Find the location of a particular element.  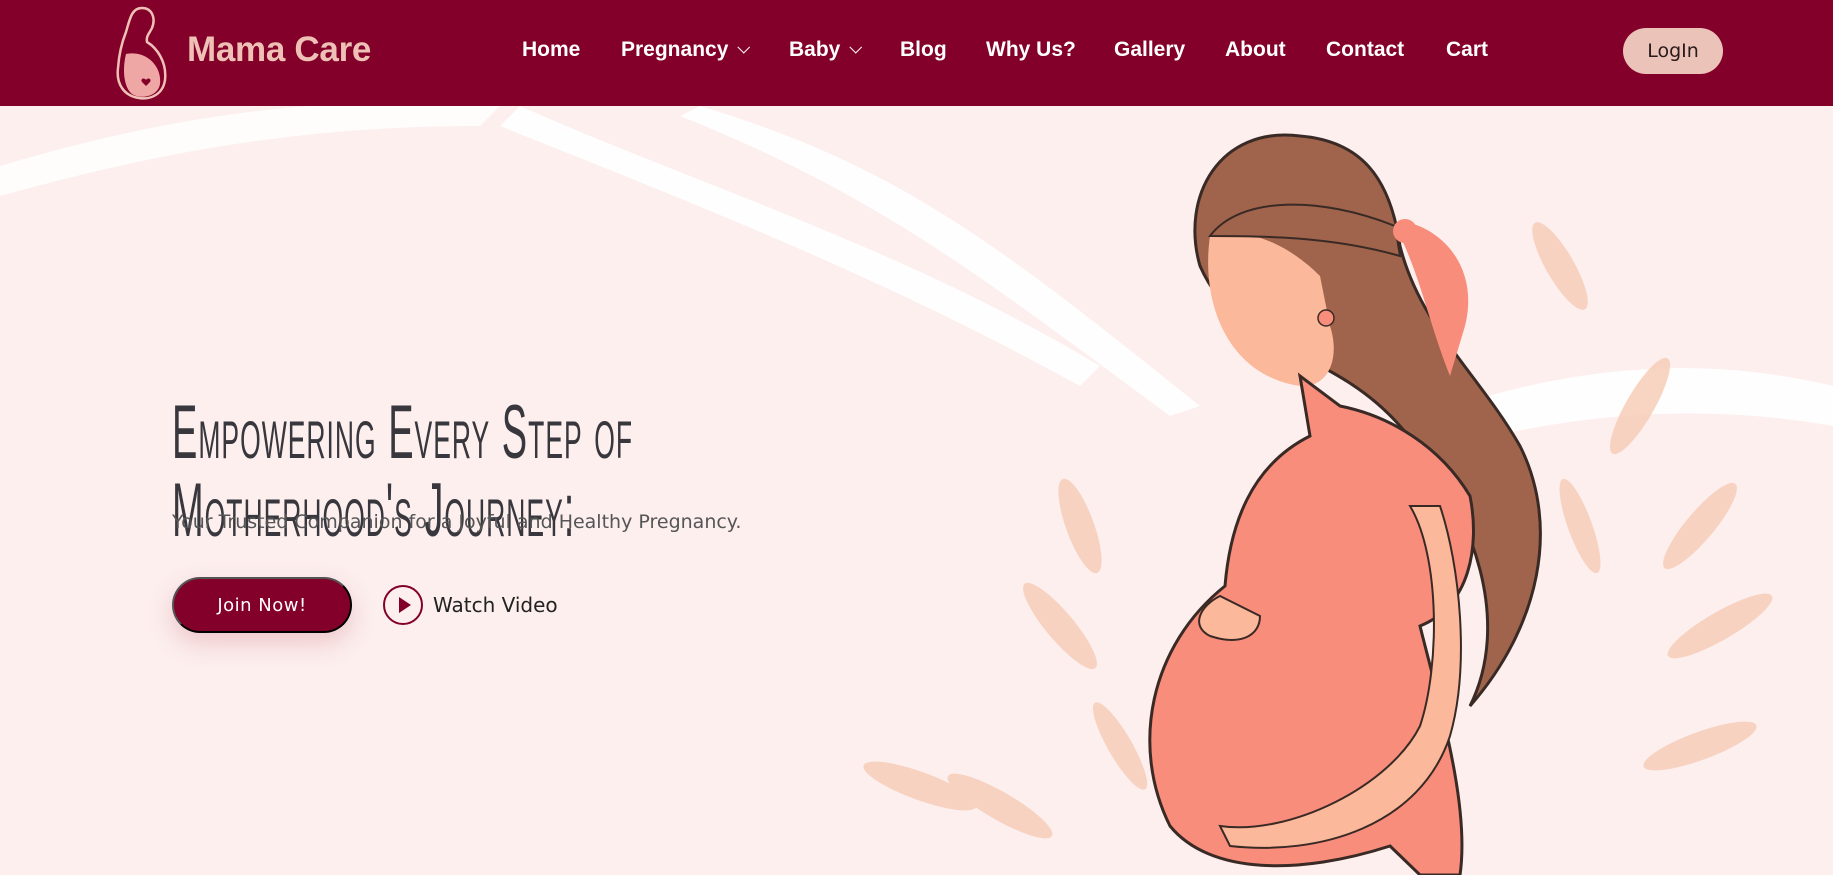

nav-blog: Blog is located at coordinates (923, 50).